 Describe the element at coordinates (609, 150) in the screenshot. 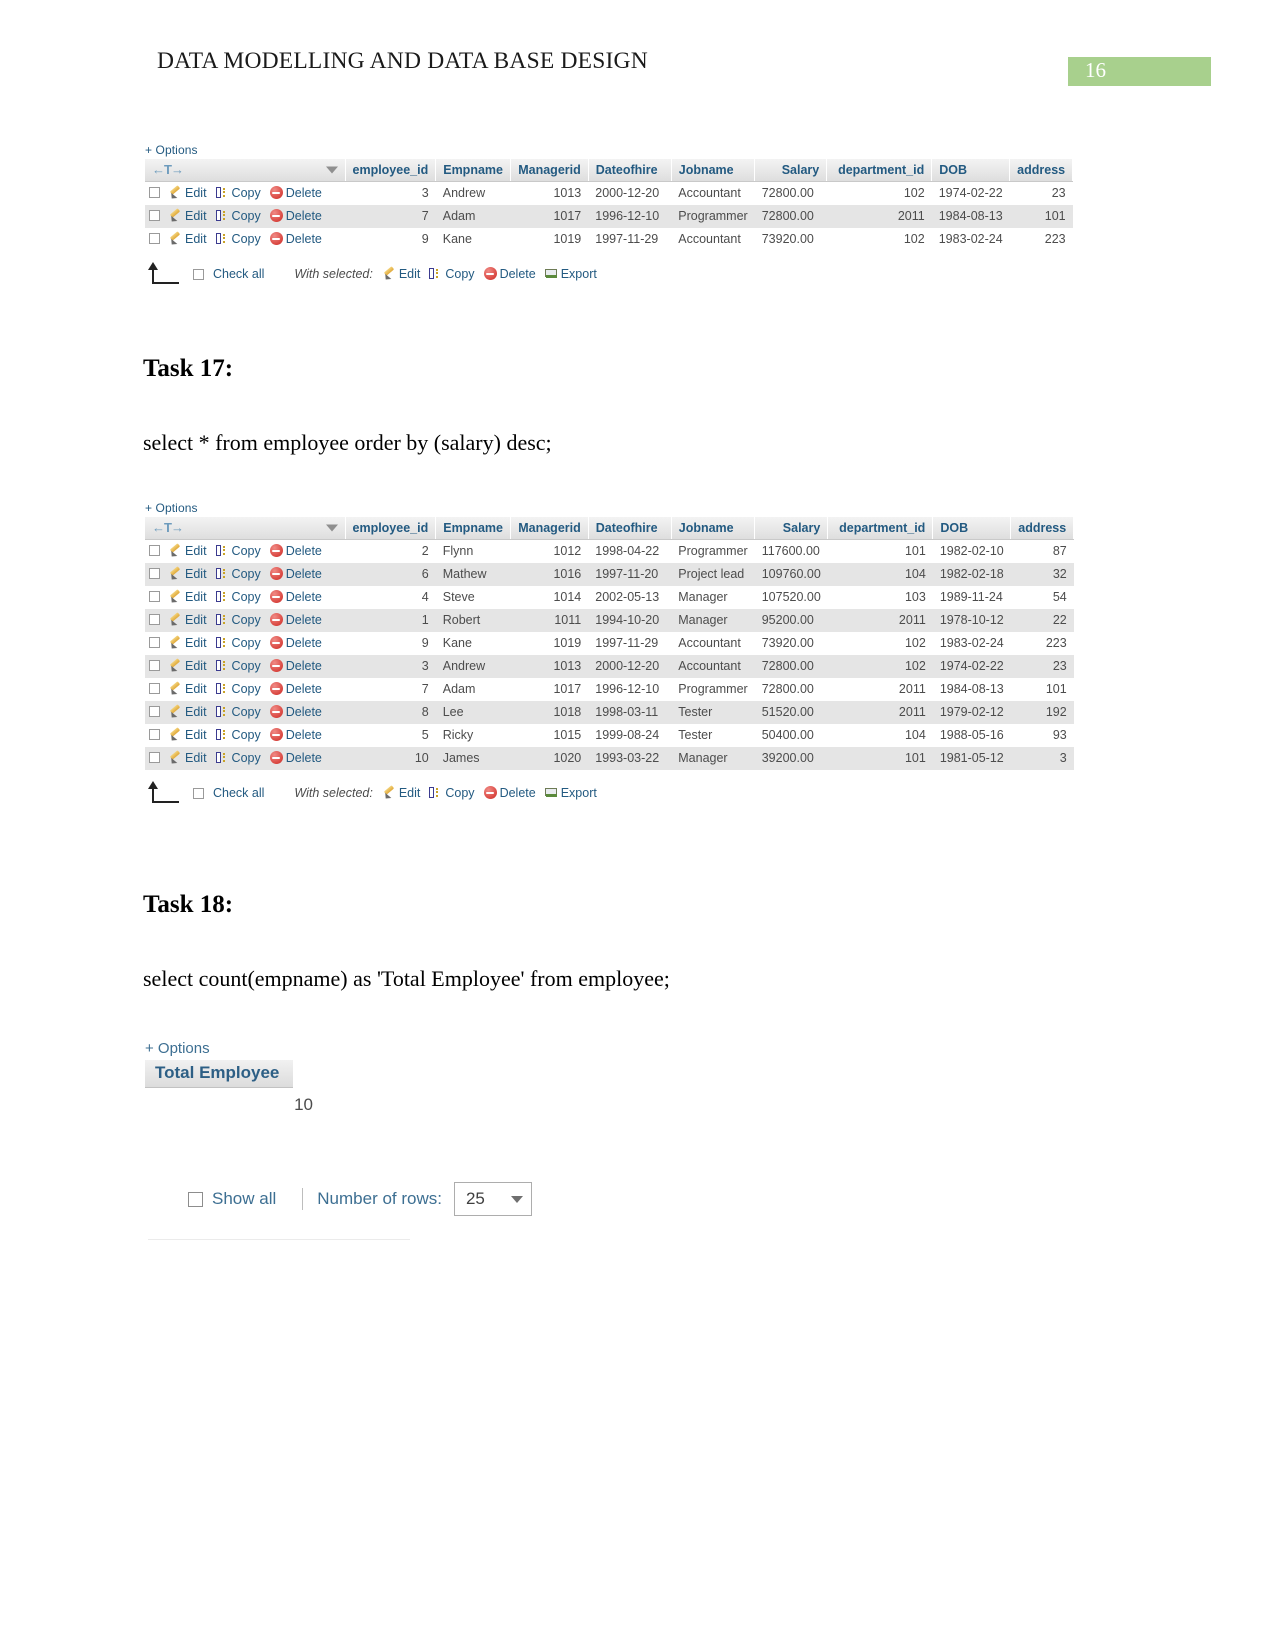

I see `options-link-top: + Options` at that location.